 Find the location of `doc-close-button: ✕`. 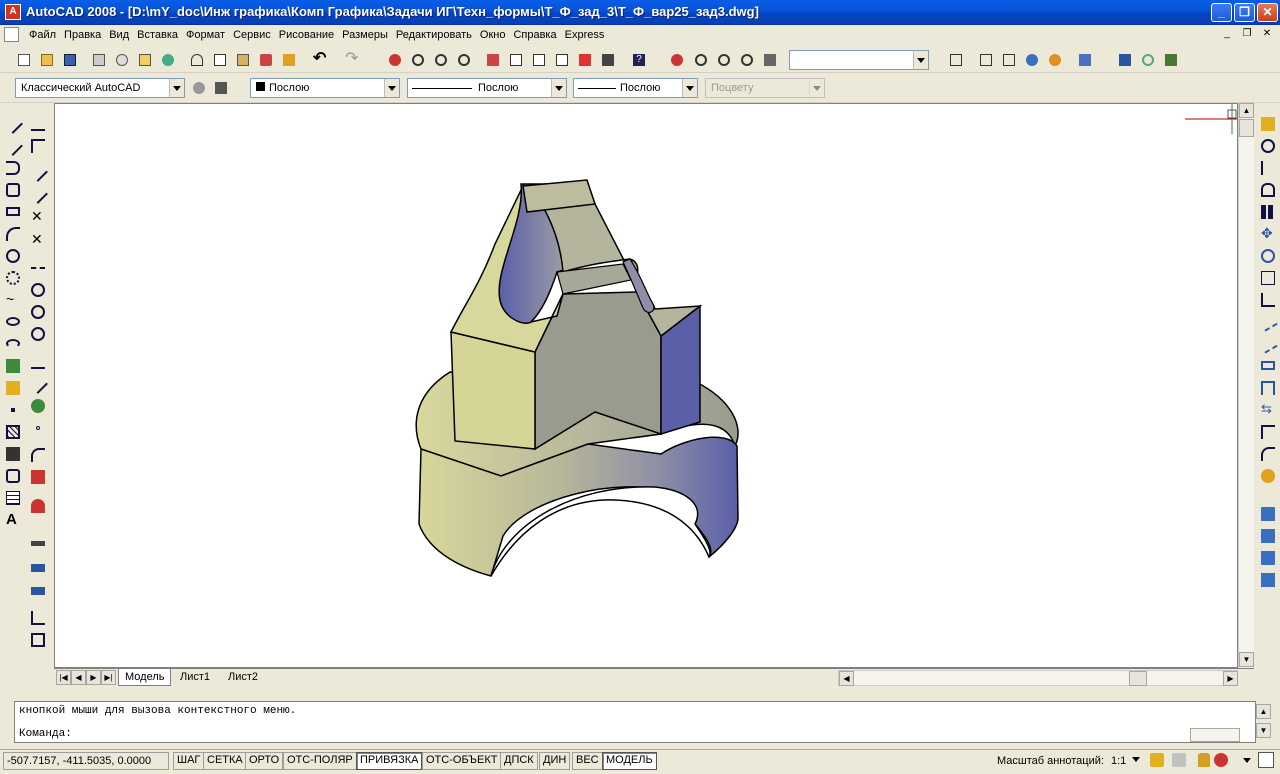

doc-close-button: ✕ is located at coordinates (1267, 34).